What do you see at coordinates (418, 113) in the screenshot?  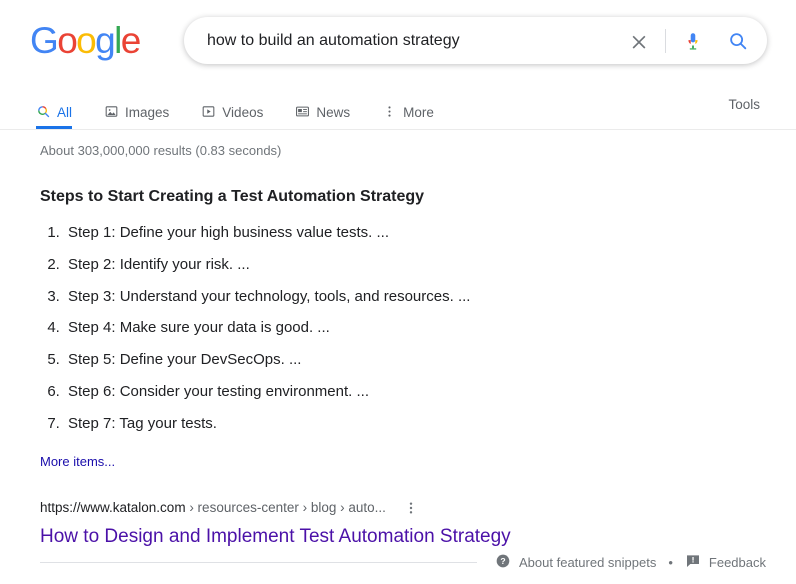 I see `tab-more-label: More` at bounding box center [418, 113].